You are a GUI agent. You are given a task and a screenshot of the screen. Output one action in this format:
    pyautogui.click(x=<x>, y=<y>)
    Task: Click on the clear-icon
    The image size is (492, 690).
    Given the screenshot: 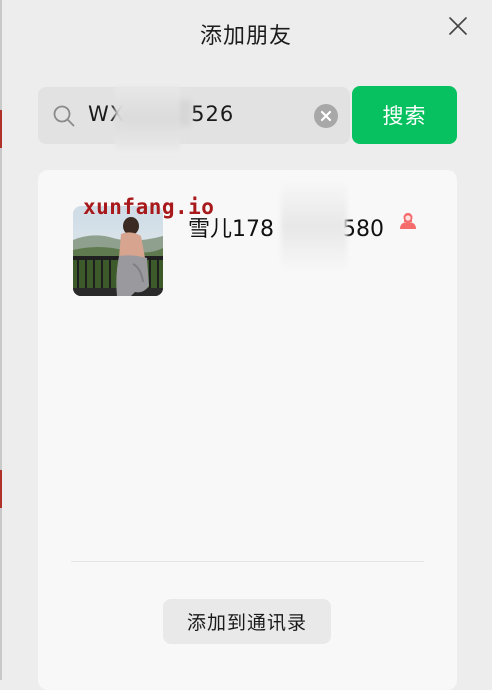 What is the action you would take?
    pyautogui.click(x=326, y=116)
    